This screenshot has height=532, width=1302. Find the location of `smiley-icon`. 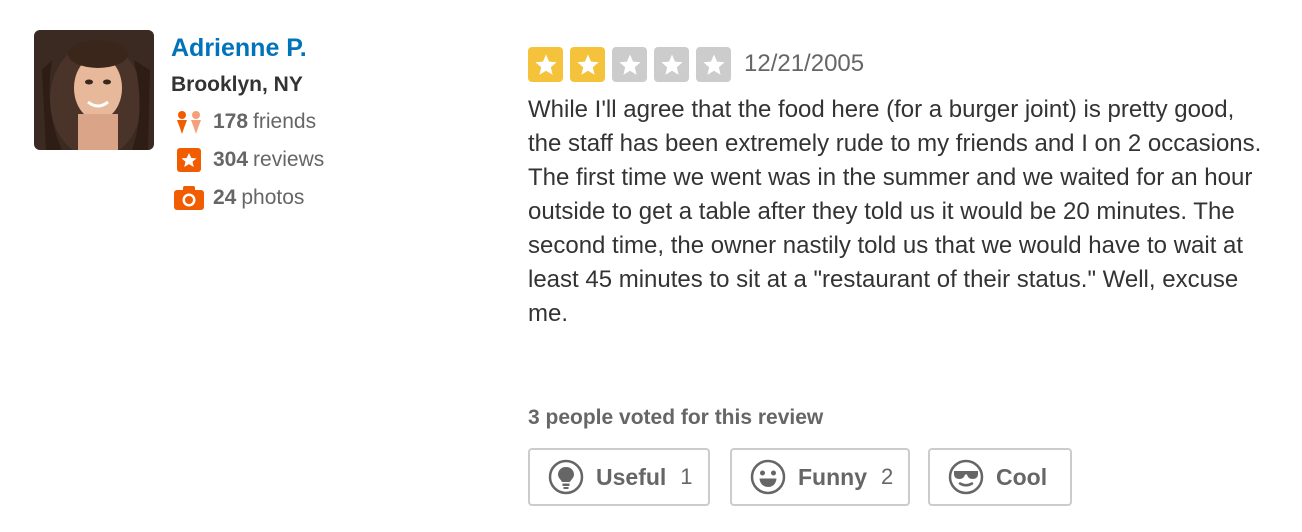

smiley-icon is located at coordinates (768, 477).